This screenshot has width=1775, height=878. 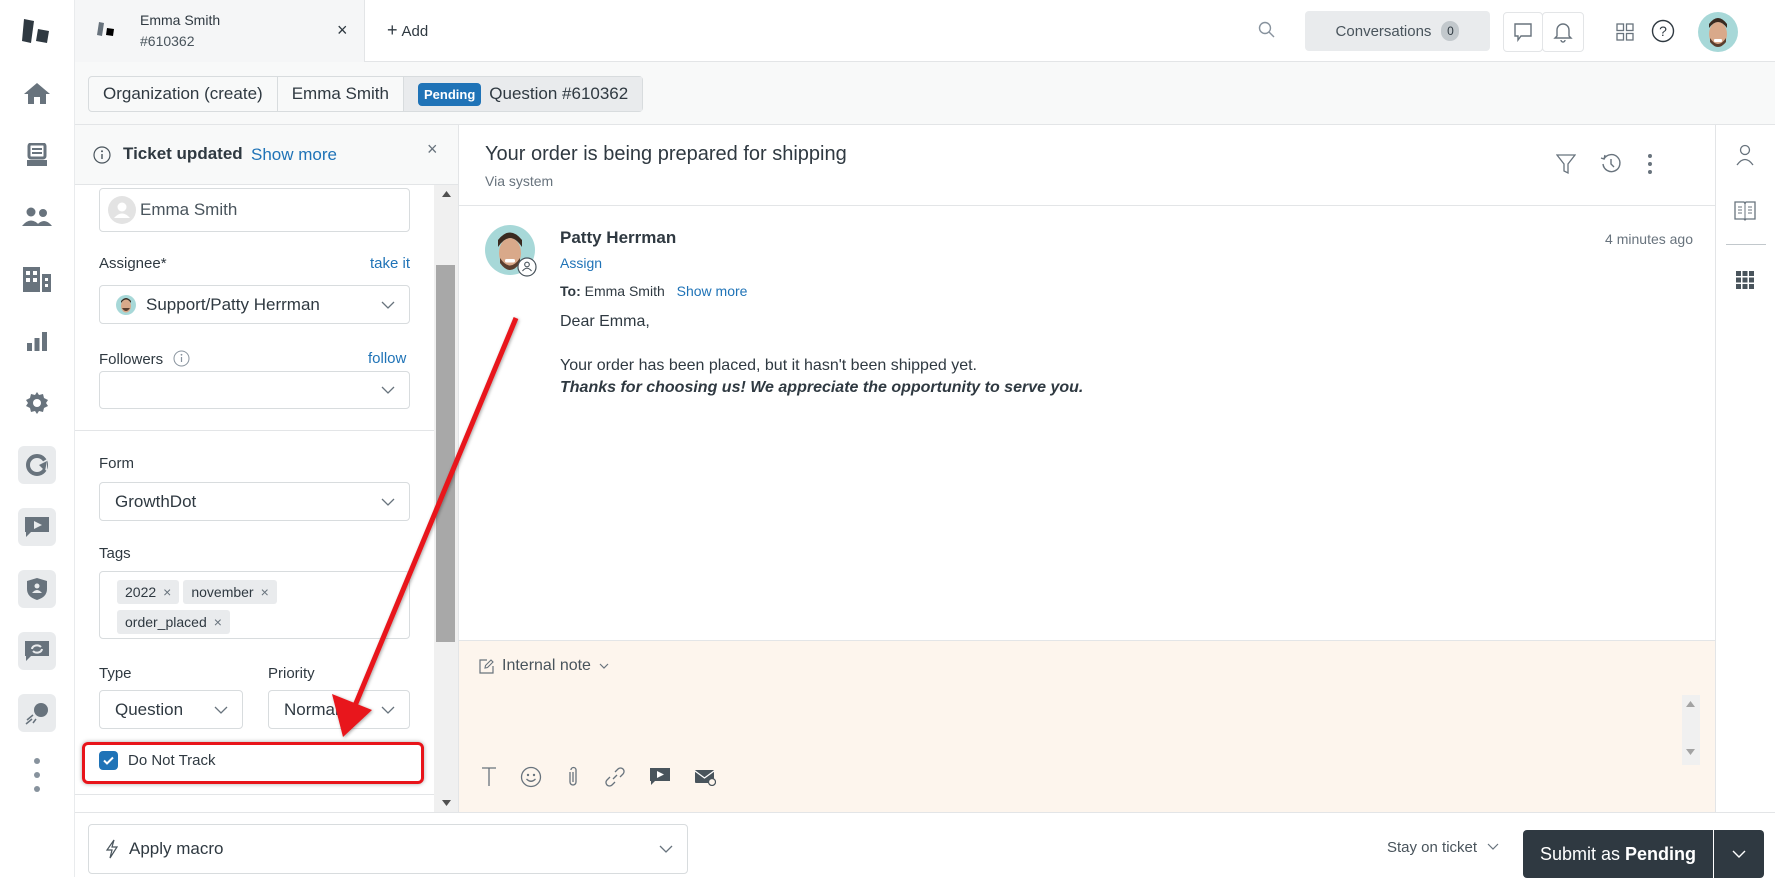 I want to click on message-greeting: Dear Emma,, so click(x=605, y=321).